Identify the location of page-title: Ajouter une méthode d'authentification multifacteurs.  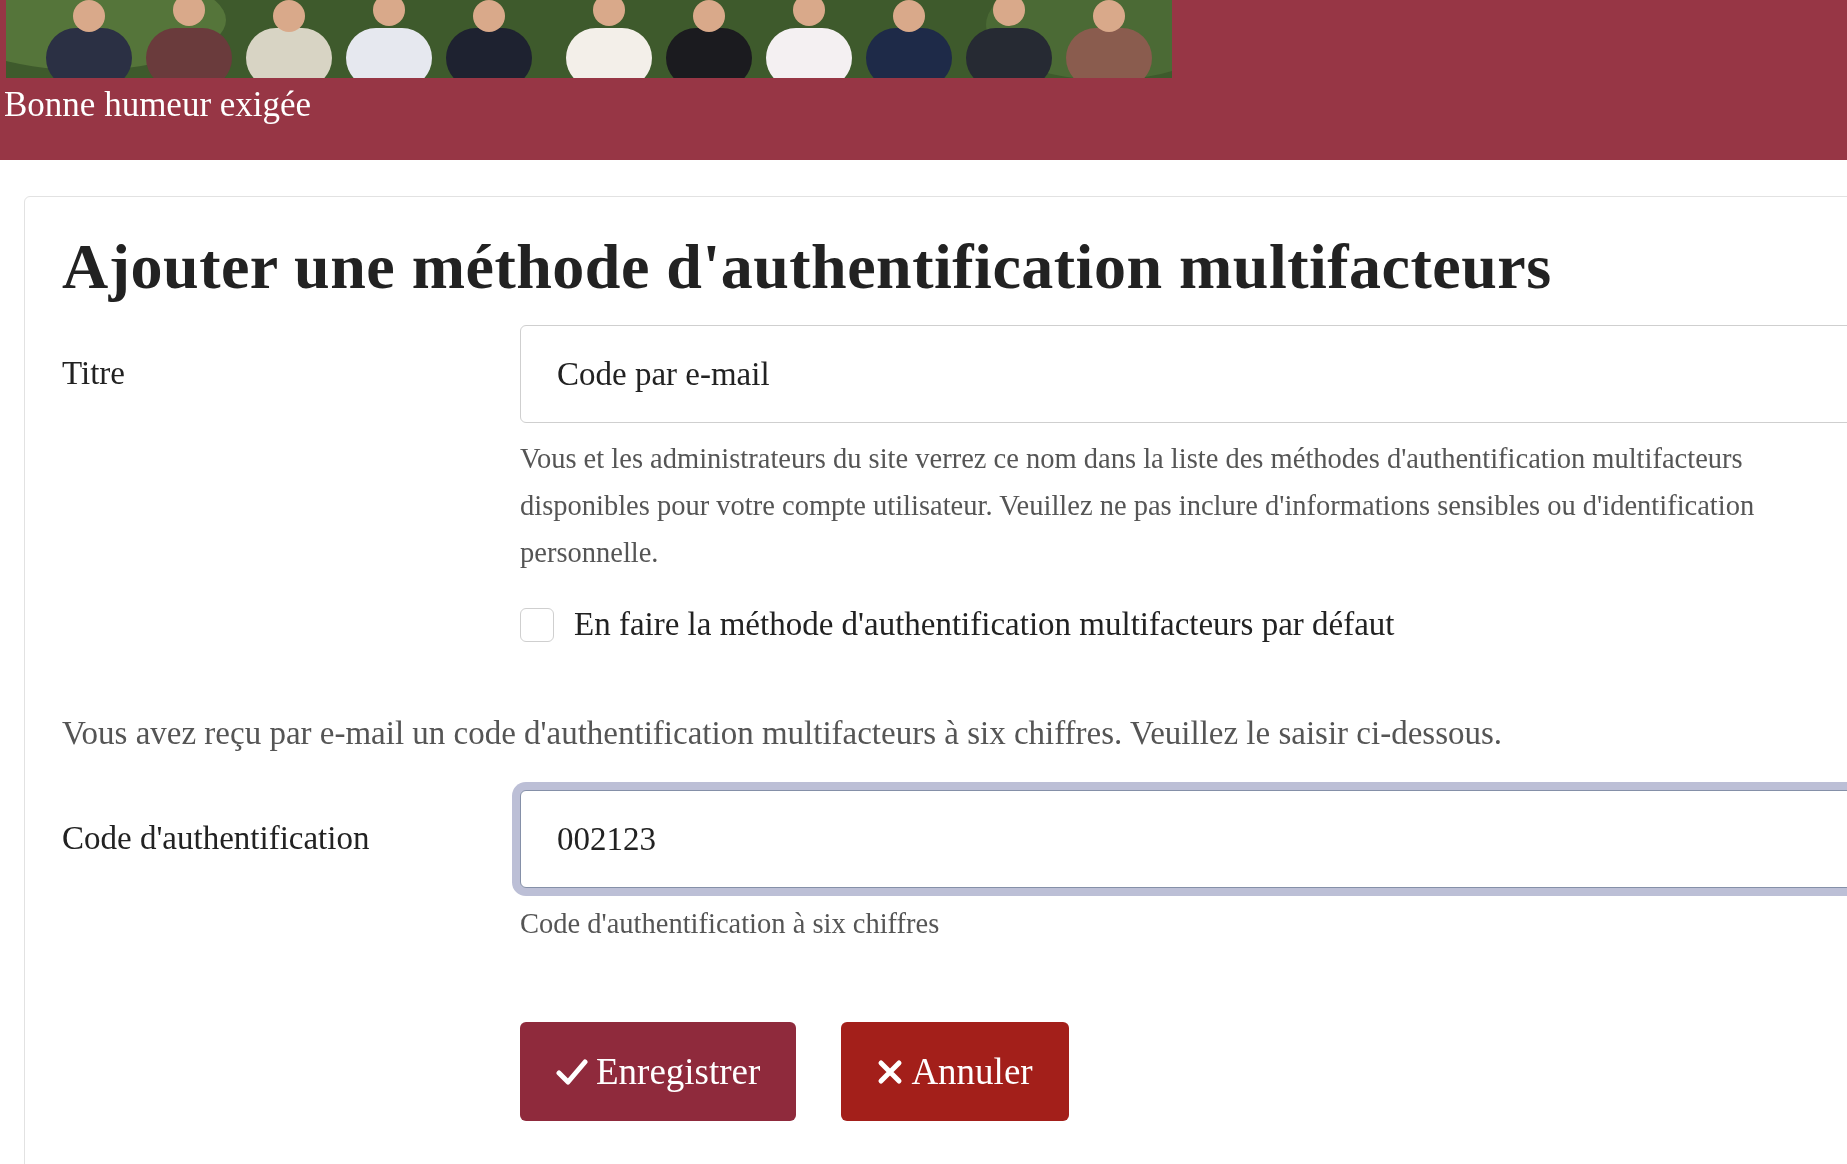
(807, 267).